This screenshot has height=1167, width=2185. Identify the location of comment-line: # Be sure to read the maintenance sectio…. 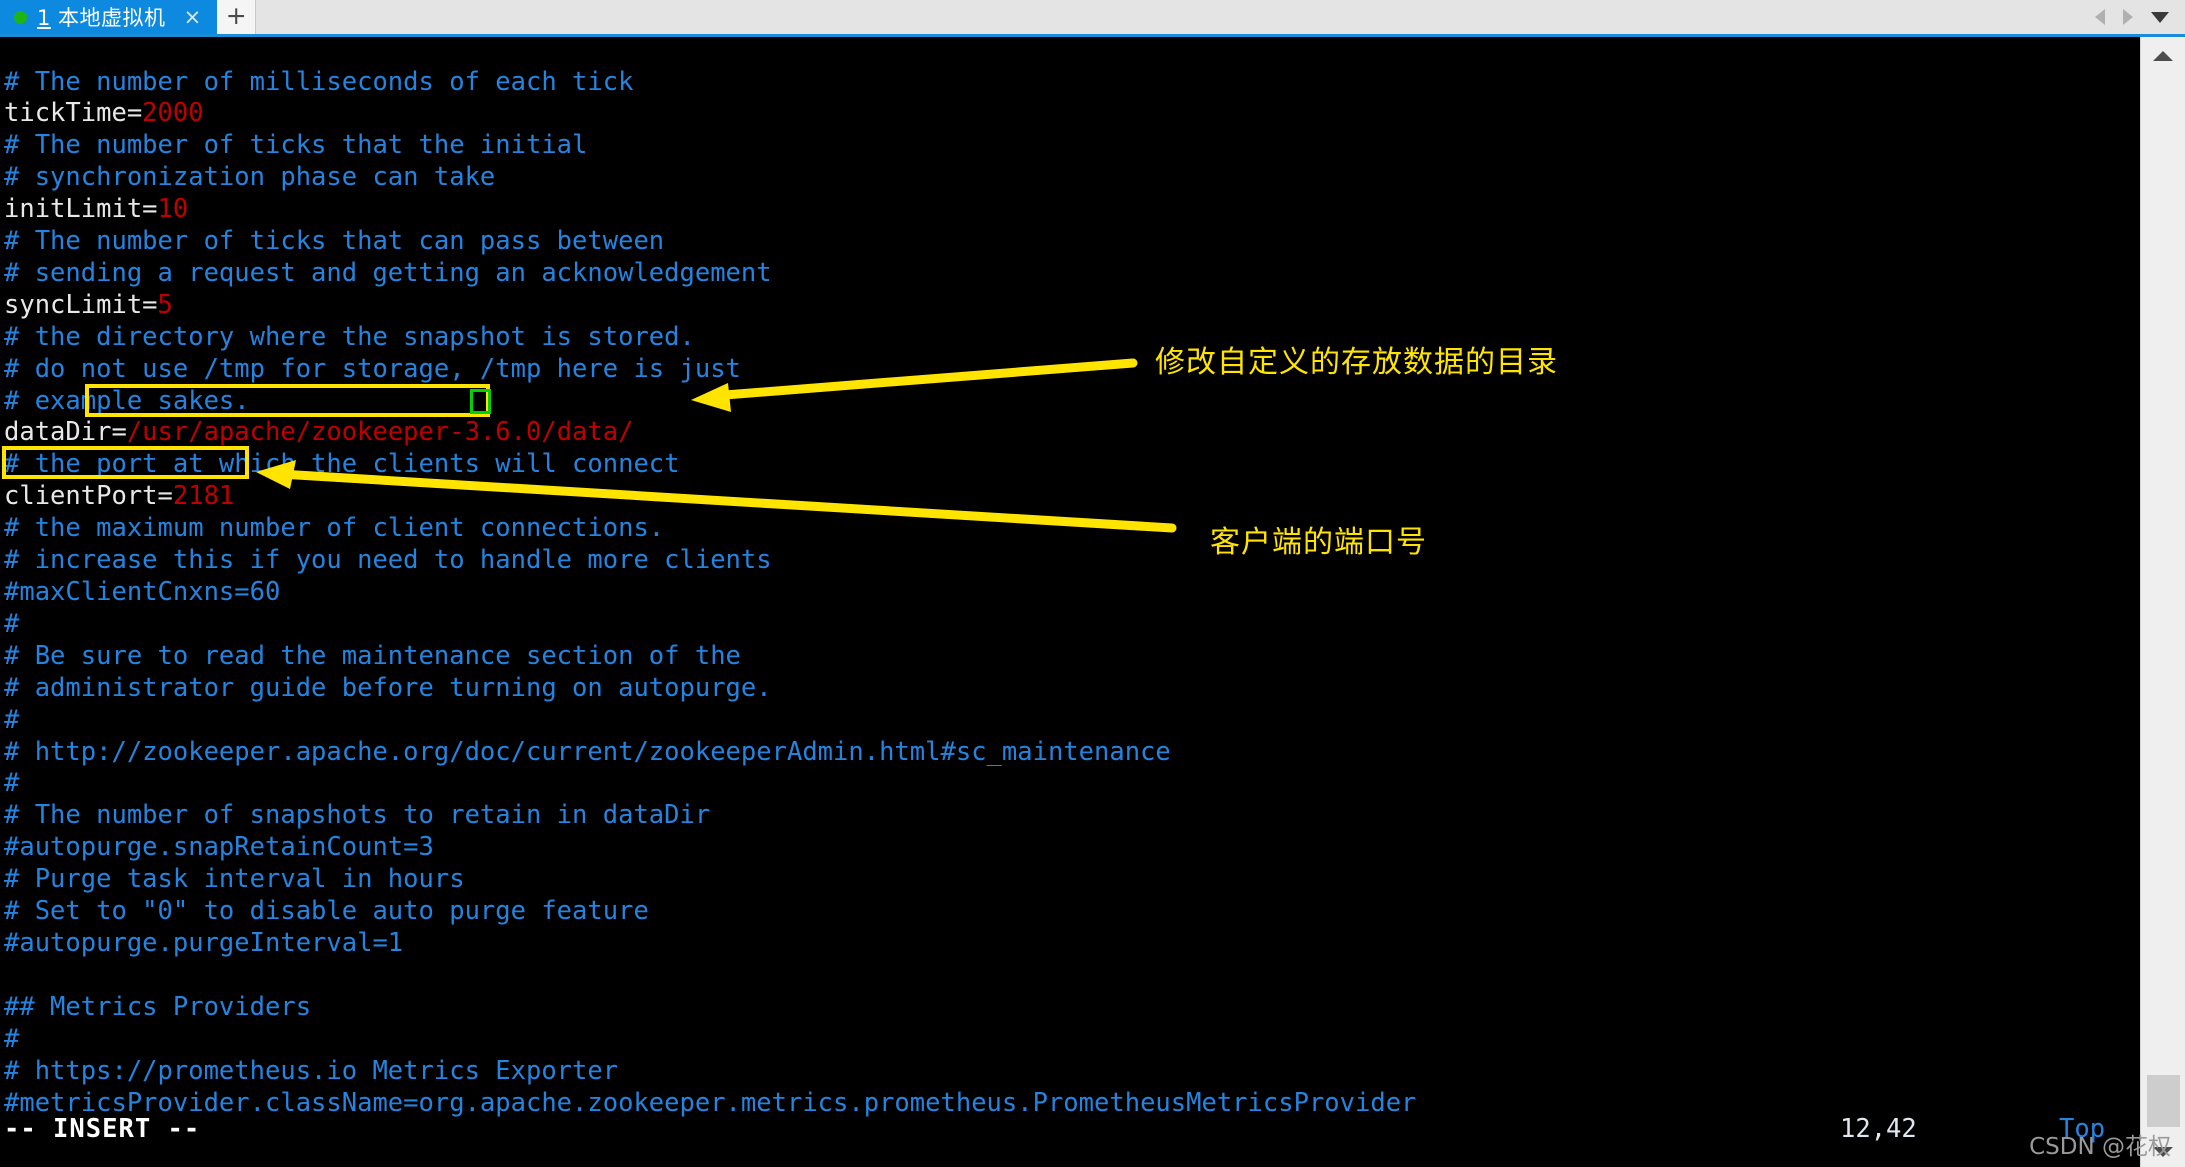
(372, 655).